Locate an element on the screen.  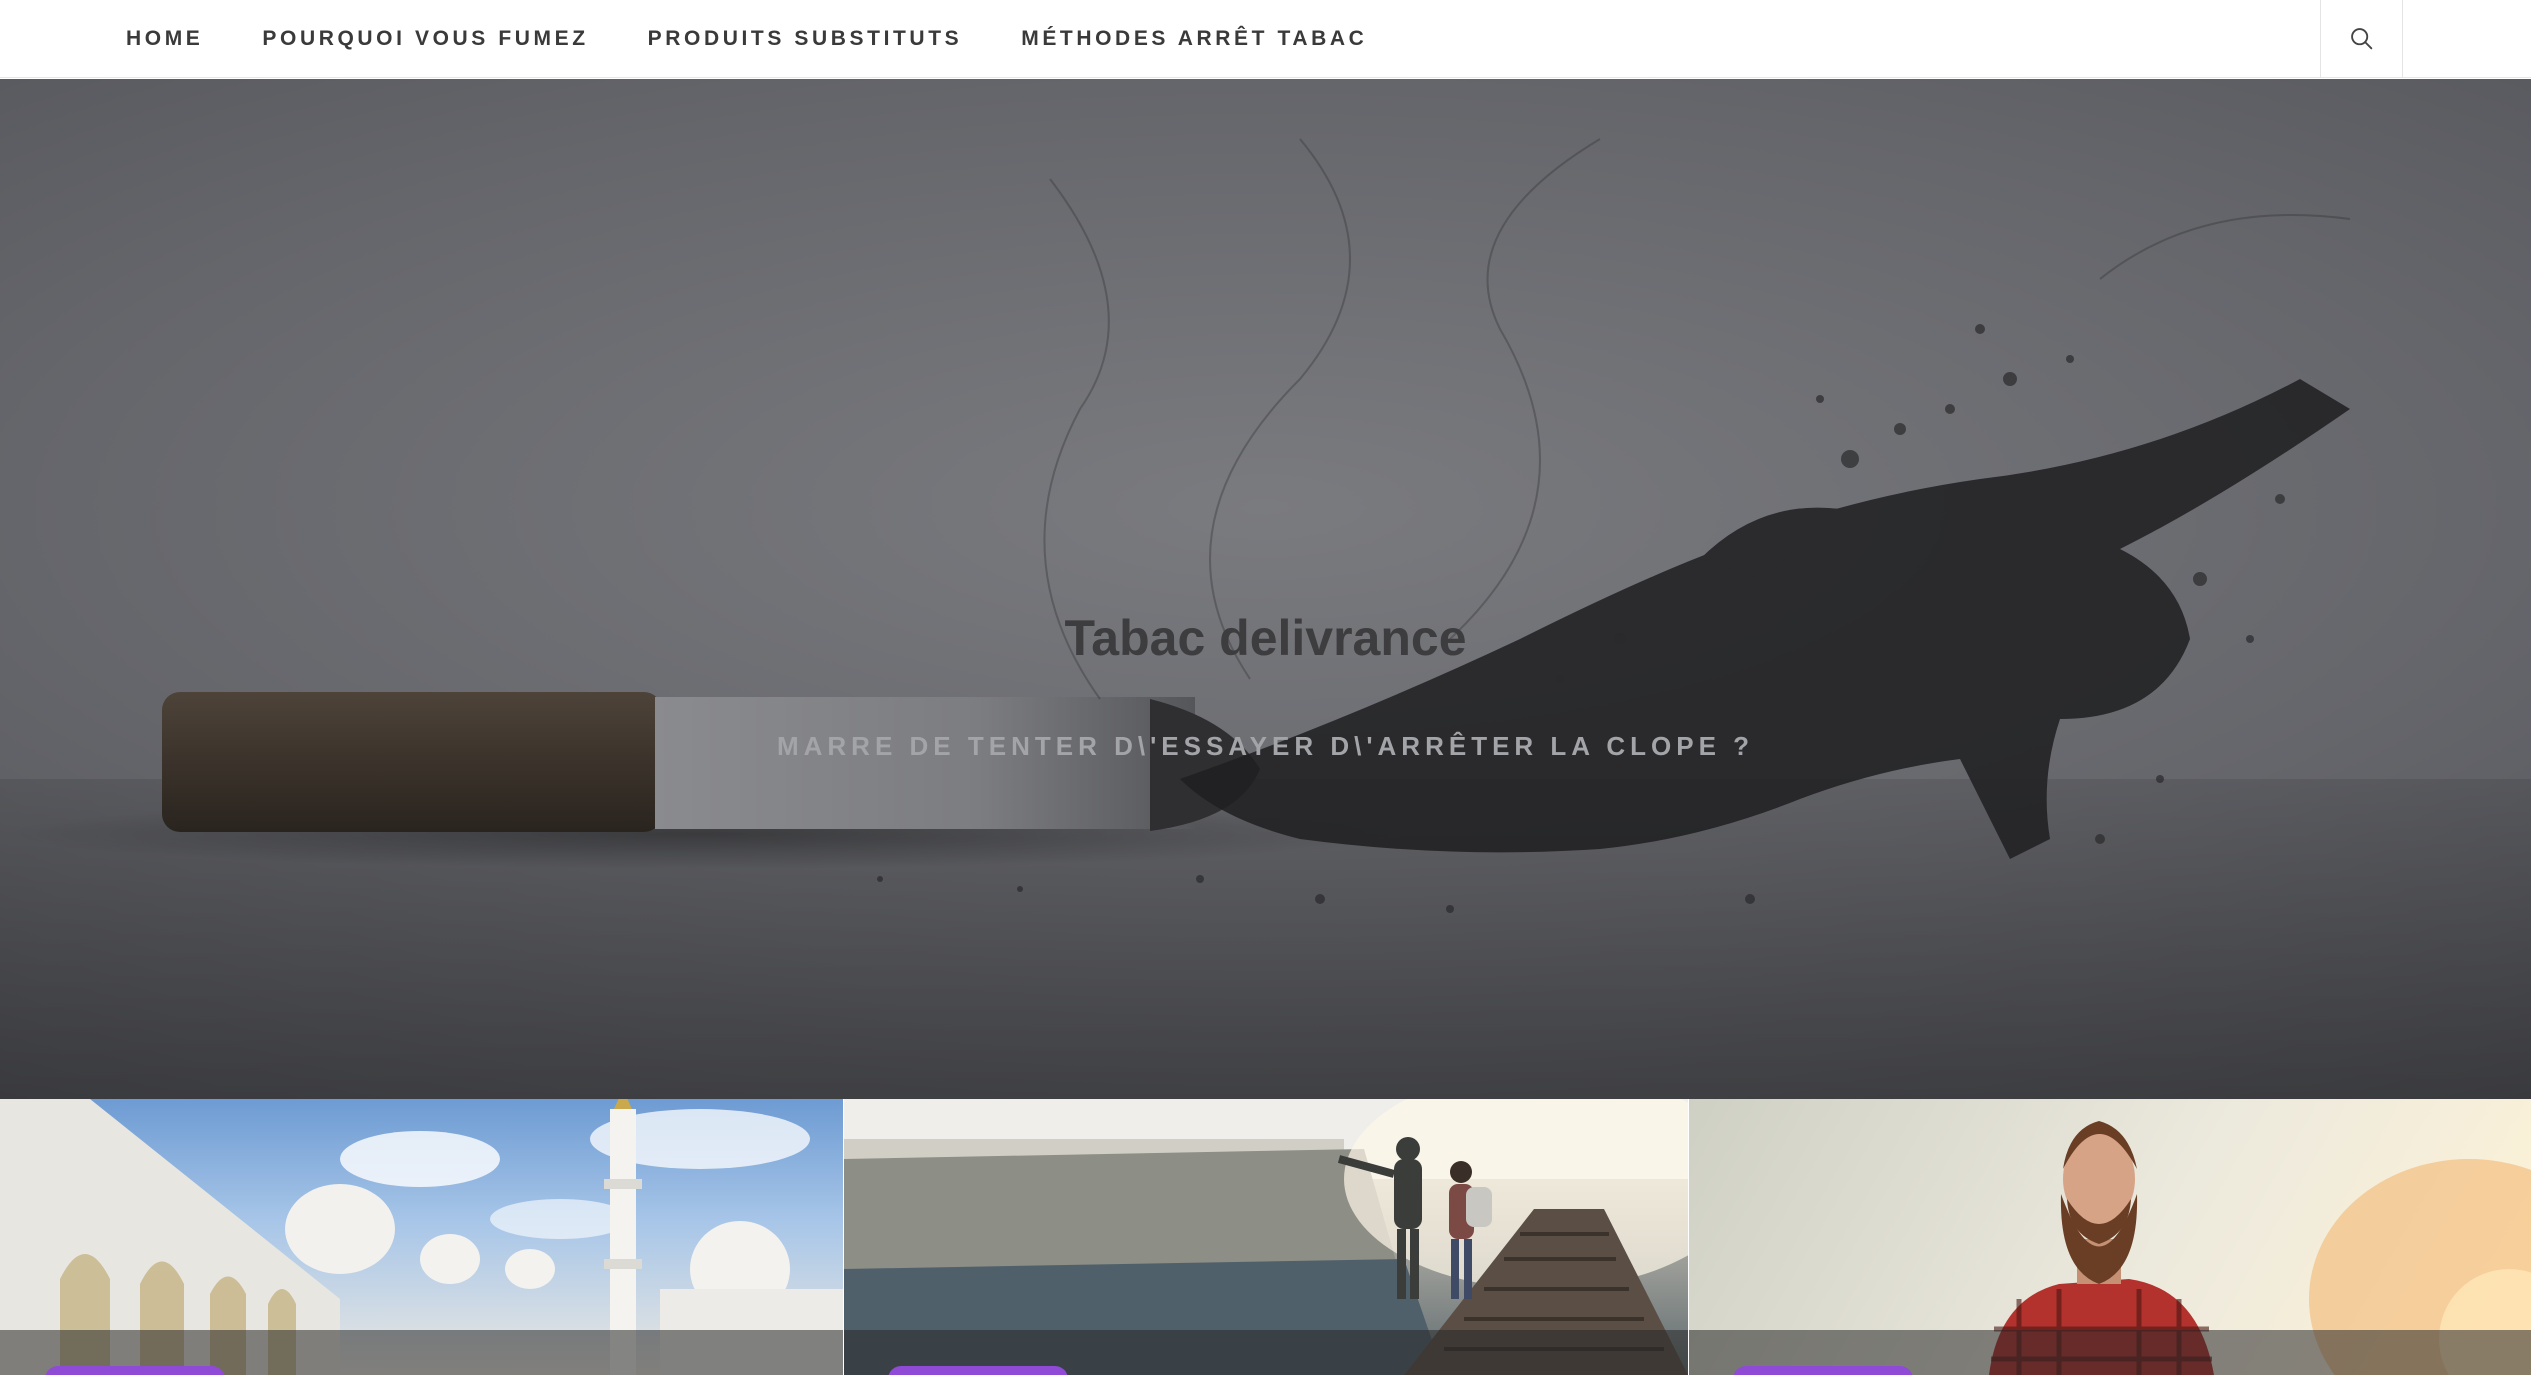
site-title: Tabac delivrance is located at coordinates (1265, 638).